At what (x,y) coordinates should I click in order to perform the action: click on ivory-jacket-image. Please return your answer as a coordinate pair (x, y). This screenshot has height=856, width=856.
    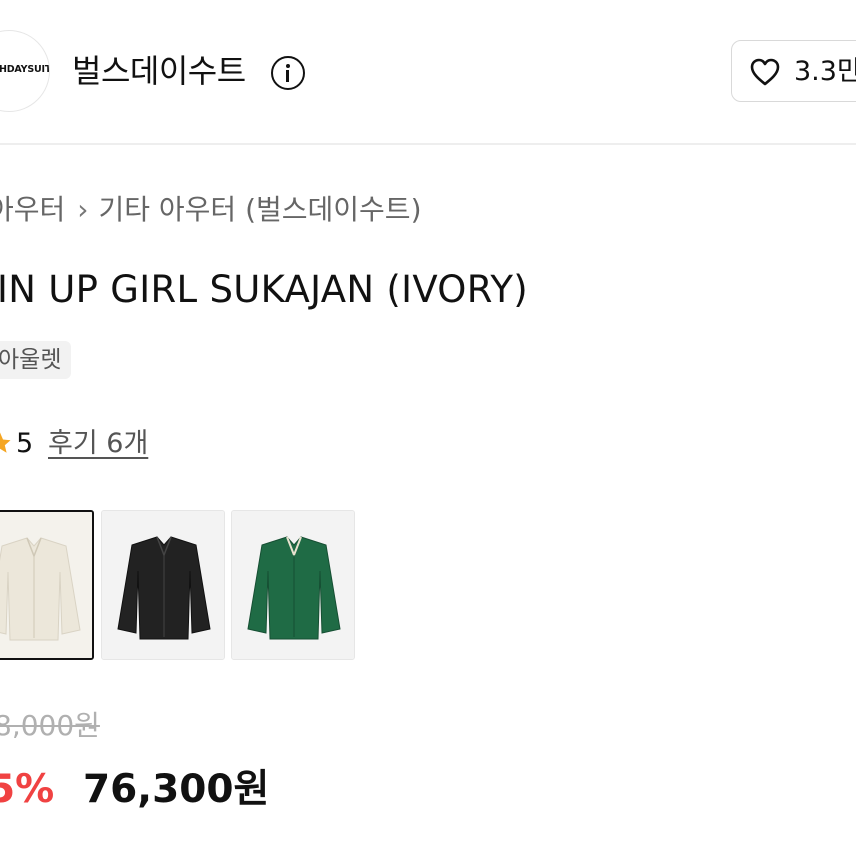
    Looking at the image, I should click on (46, 585).